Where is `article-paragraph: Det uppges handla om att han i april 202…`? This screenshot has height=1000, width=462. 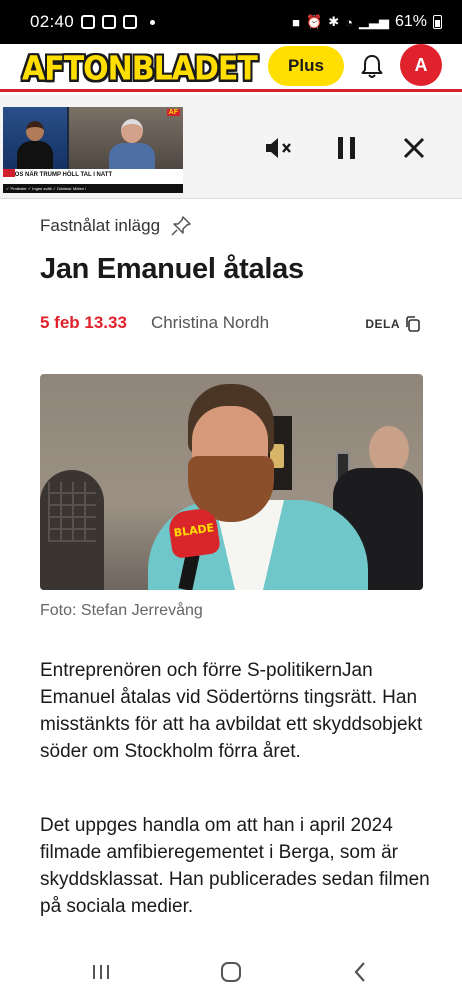 article-paragraph: Det uppges handla om att han i april 202… is located at coordinates (235, 866).